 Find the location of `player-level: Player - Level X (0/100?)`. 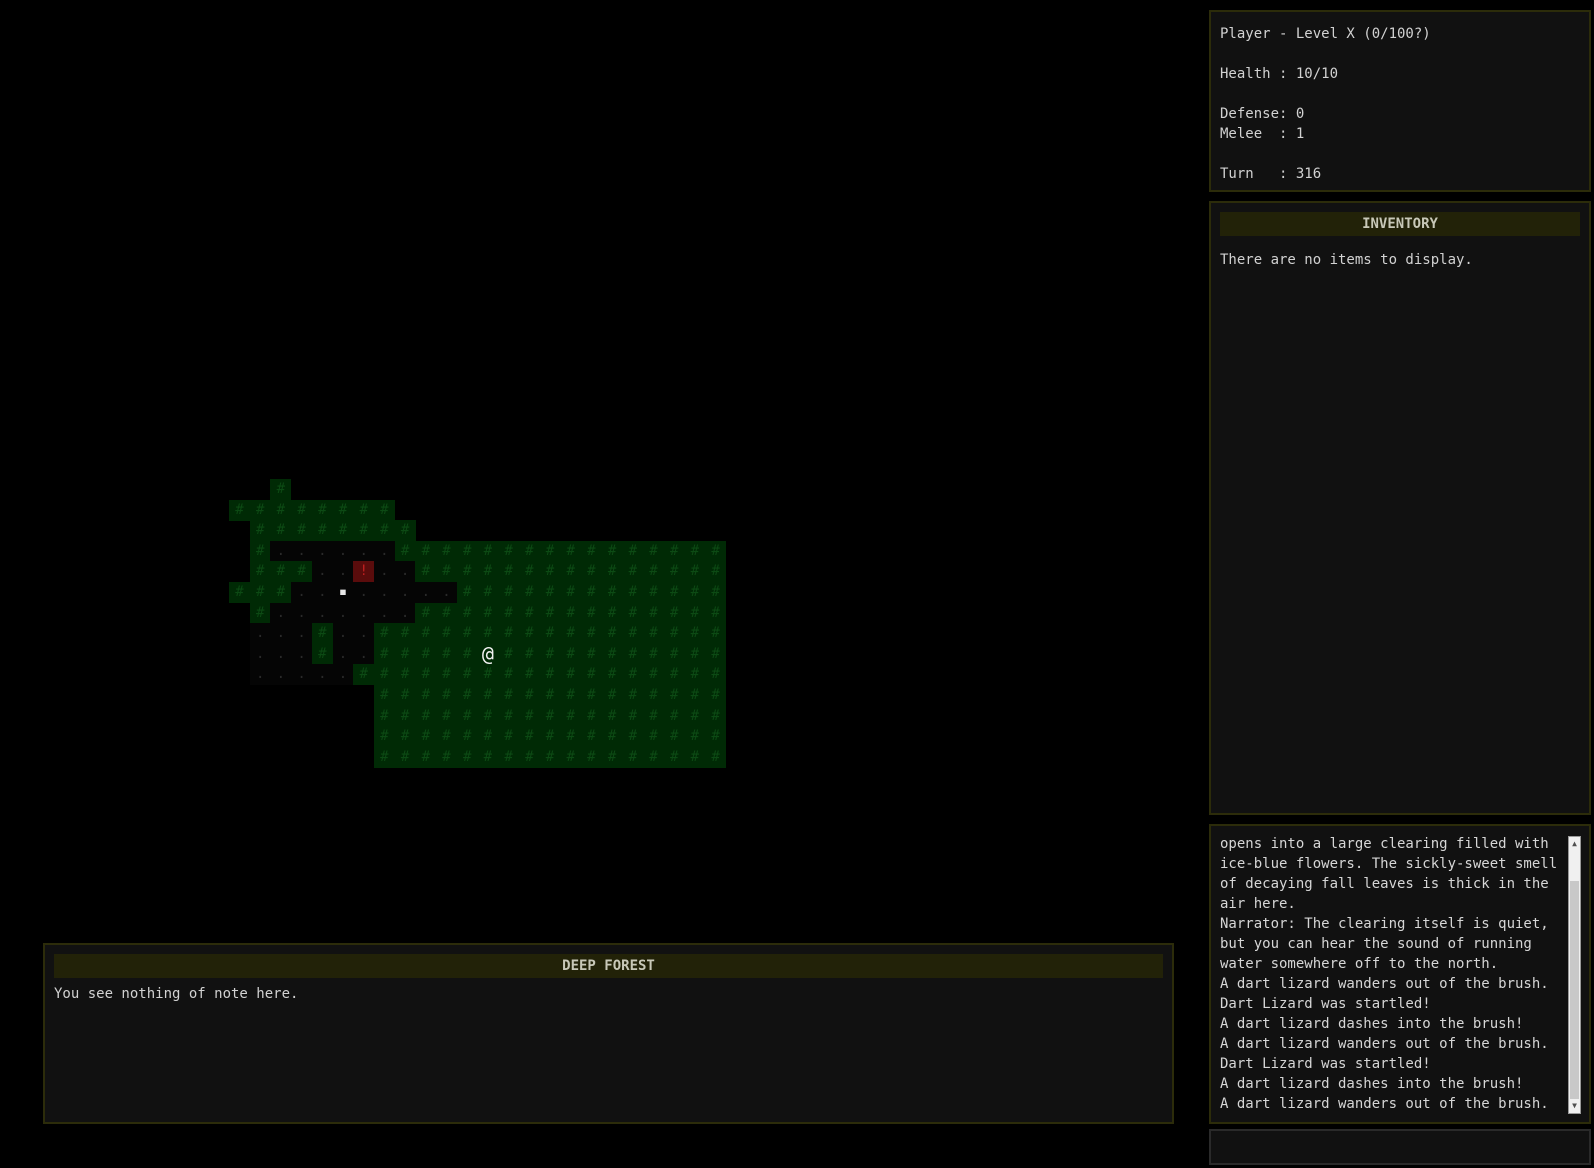

player-level: Player - Level X (0/100?) is located at coordinates (1325, 34).